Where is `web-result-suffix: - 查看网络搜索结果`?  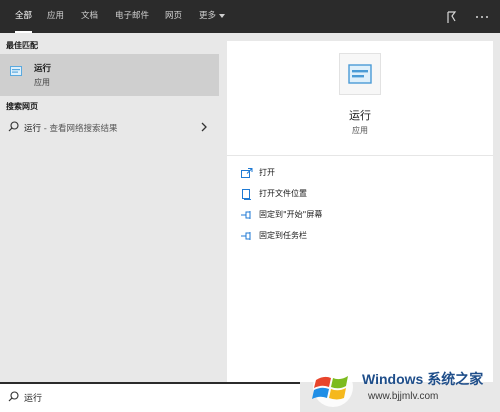 web-result-suffix: - 查看网络搜索结果 is located at coordinates (79, 129).